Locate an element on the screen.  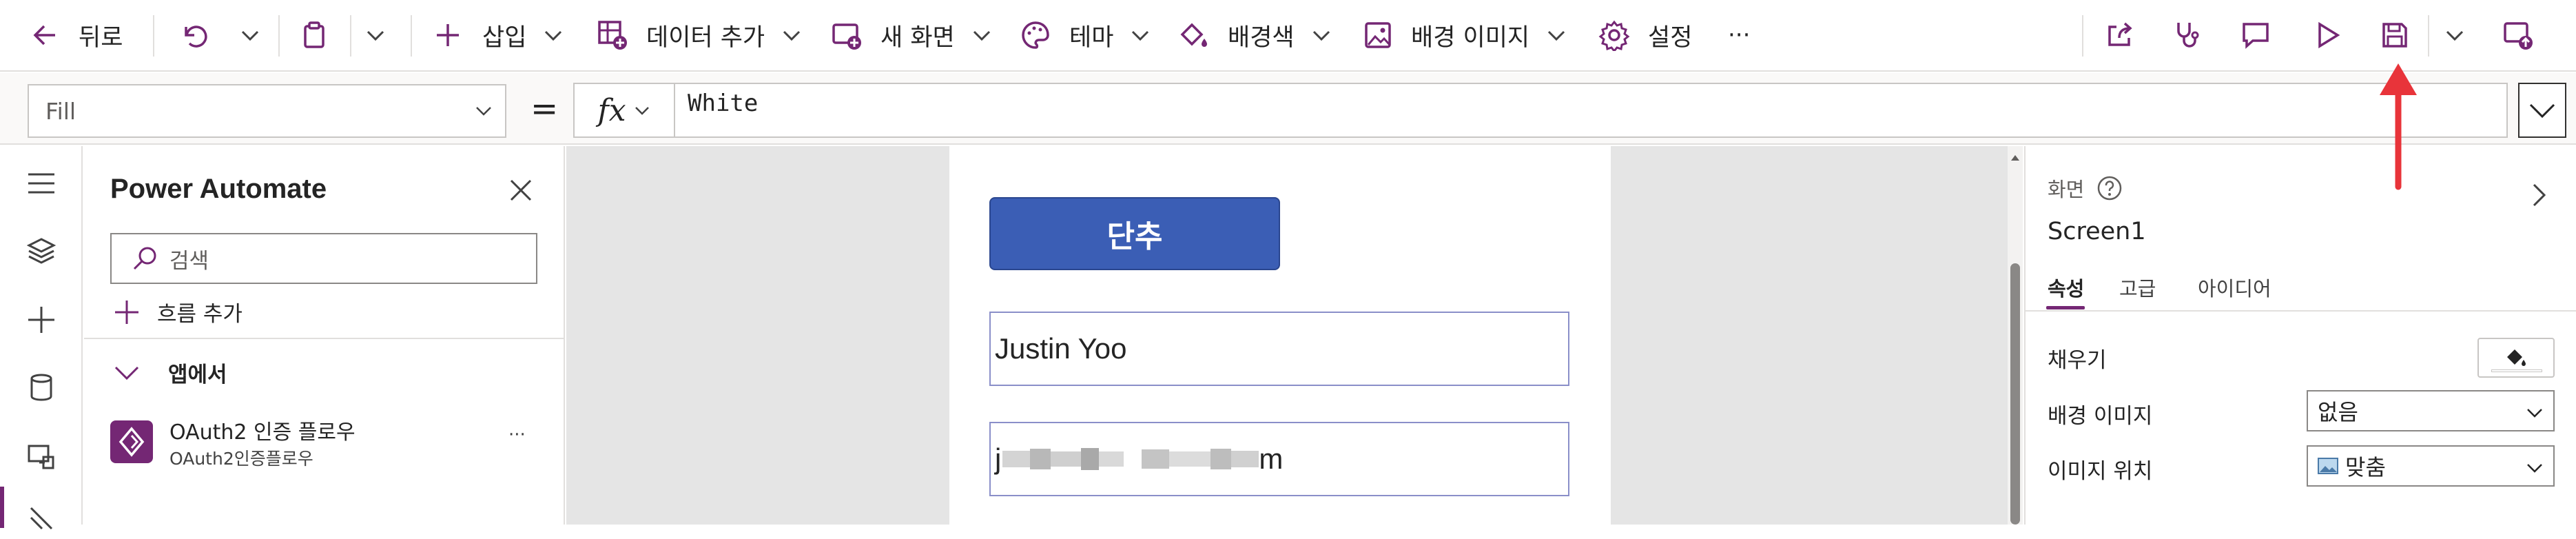
undo-dropdown is located at coordinates (250, 35).